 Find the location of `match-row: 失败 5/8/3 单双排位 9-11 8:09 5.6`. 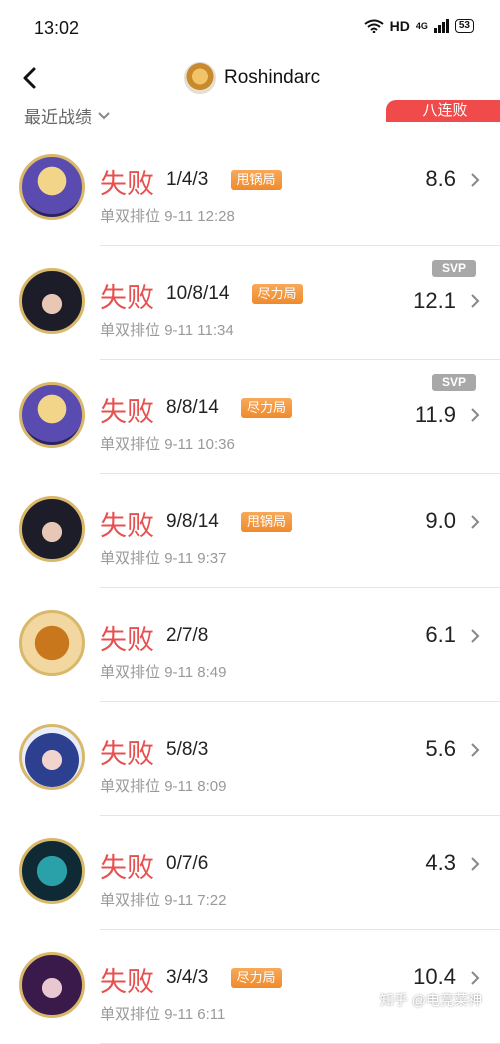

match-row: 失败 5/8/3 单双排位 9-11 8:09 5.6 is located at coordinates (250, 759).